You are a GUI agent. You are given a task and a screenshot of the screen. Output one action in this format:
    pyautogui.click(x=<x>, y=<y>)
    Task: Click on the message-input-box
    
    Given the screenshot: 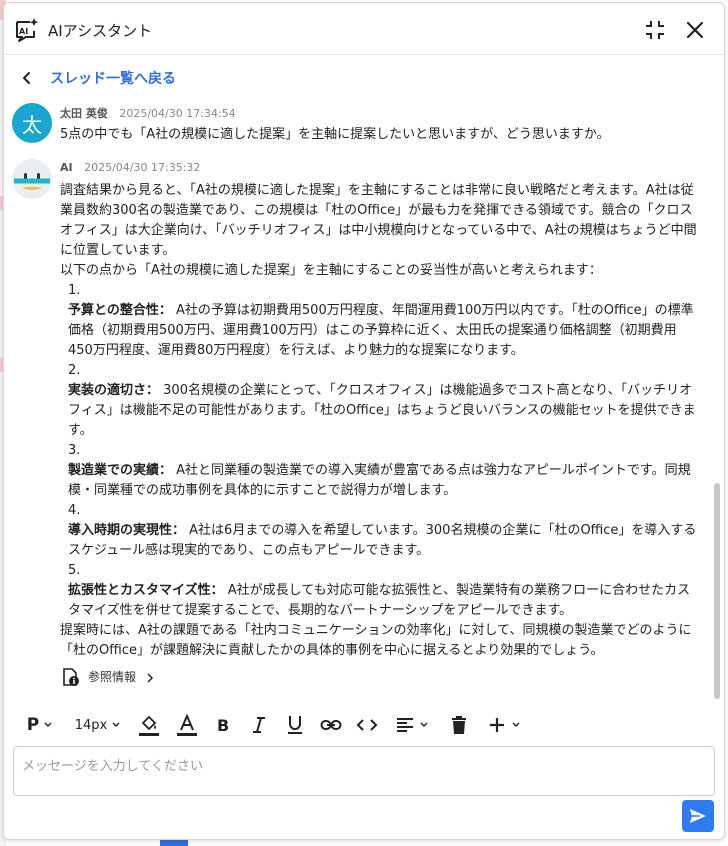 What is the action you would take?
    pyautogui.click(x=364, y=771)
    